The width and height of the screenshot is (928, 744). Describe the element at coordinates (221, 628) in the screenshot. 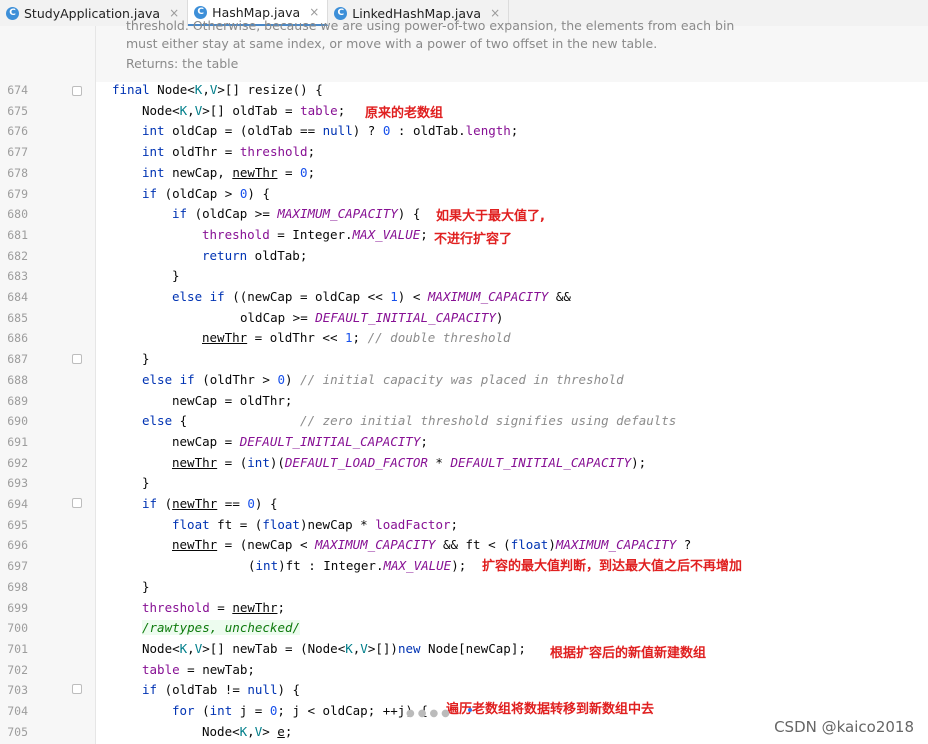

I see `code-line: /rawtypes, unchecked/` at that location.